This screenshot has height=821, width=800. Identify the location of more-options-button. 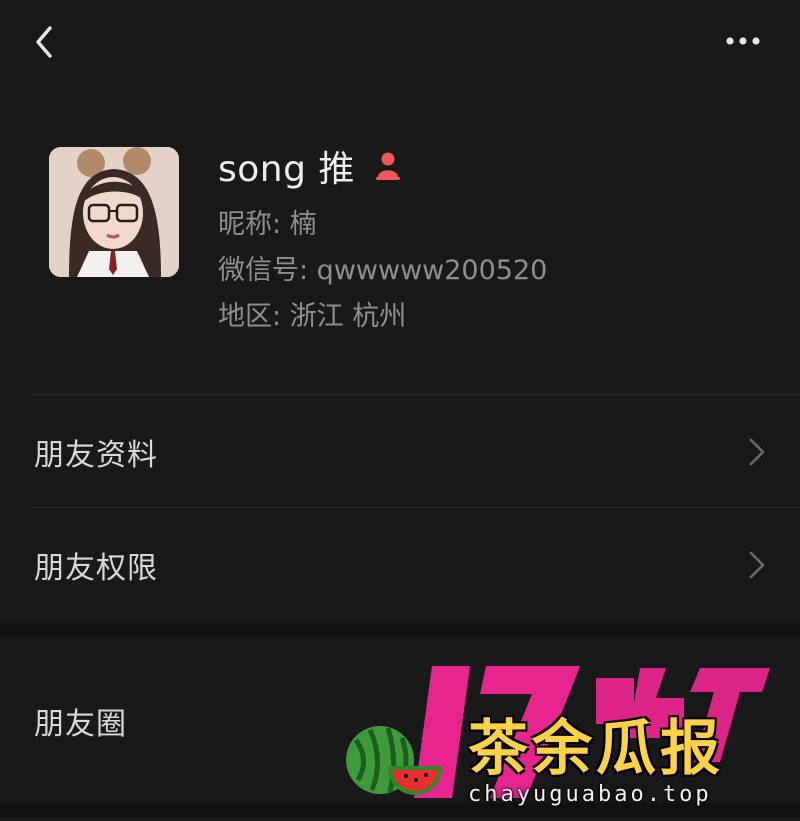
(744, 41).